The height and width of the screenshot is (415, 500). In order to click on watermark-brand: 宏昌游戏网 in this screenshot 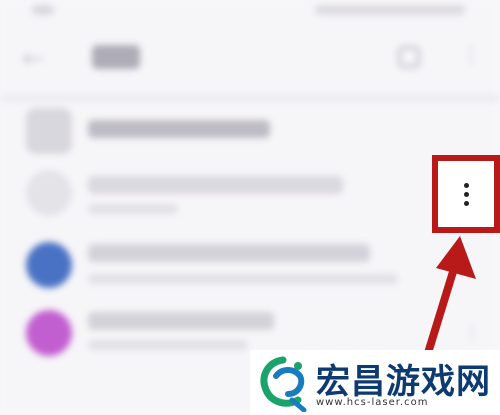, I will do `click(403, 382)`.